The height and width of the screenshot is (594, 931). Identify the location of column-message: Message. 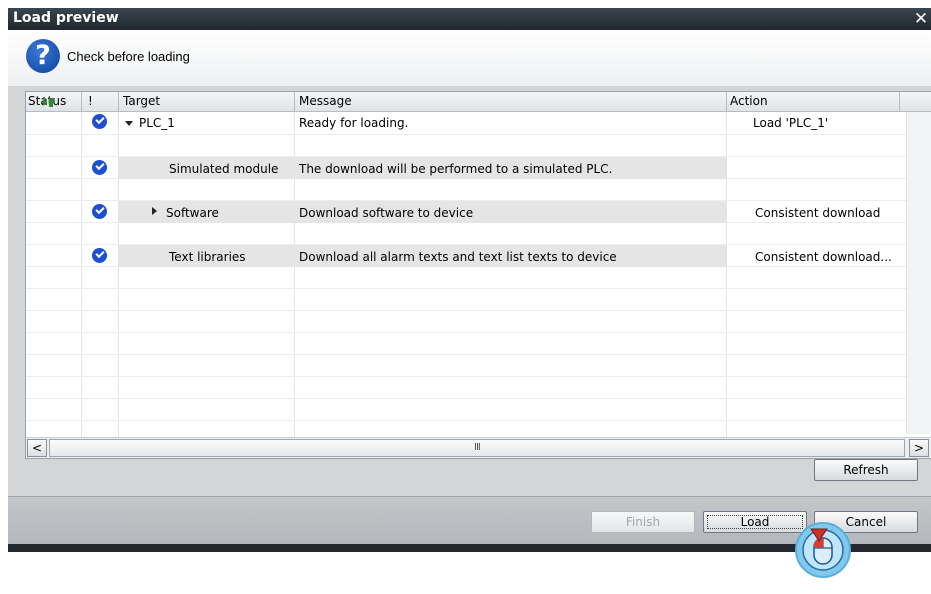
(325, 101).